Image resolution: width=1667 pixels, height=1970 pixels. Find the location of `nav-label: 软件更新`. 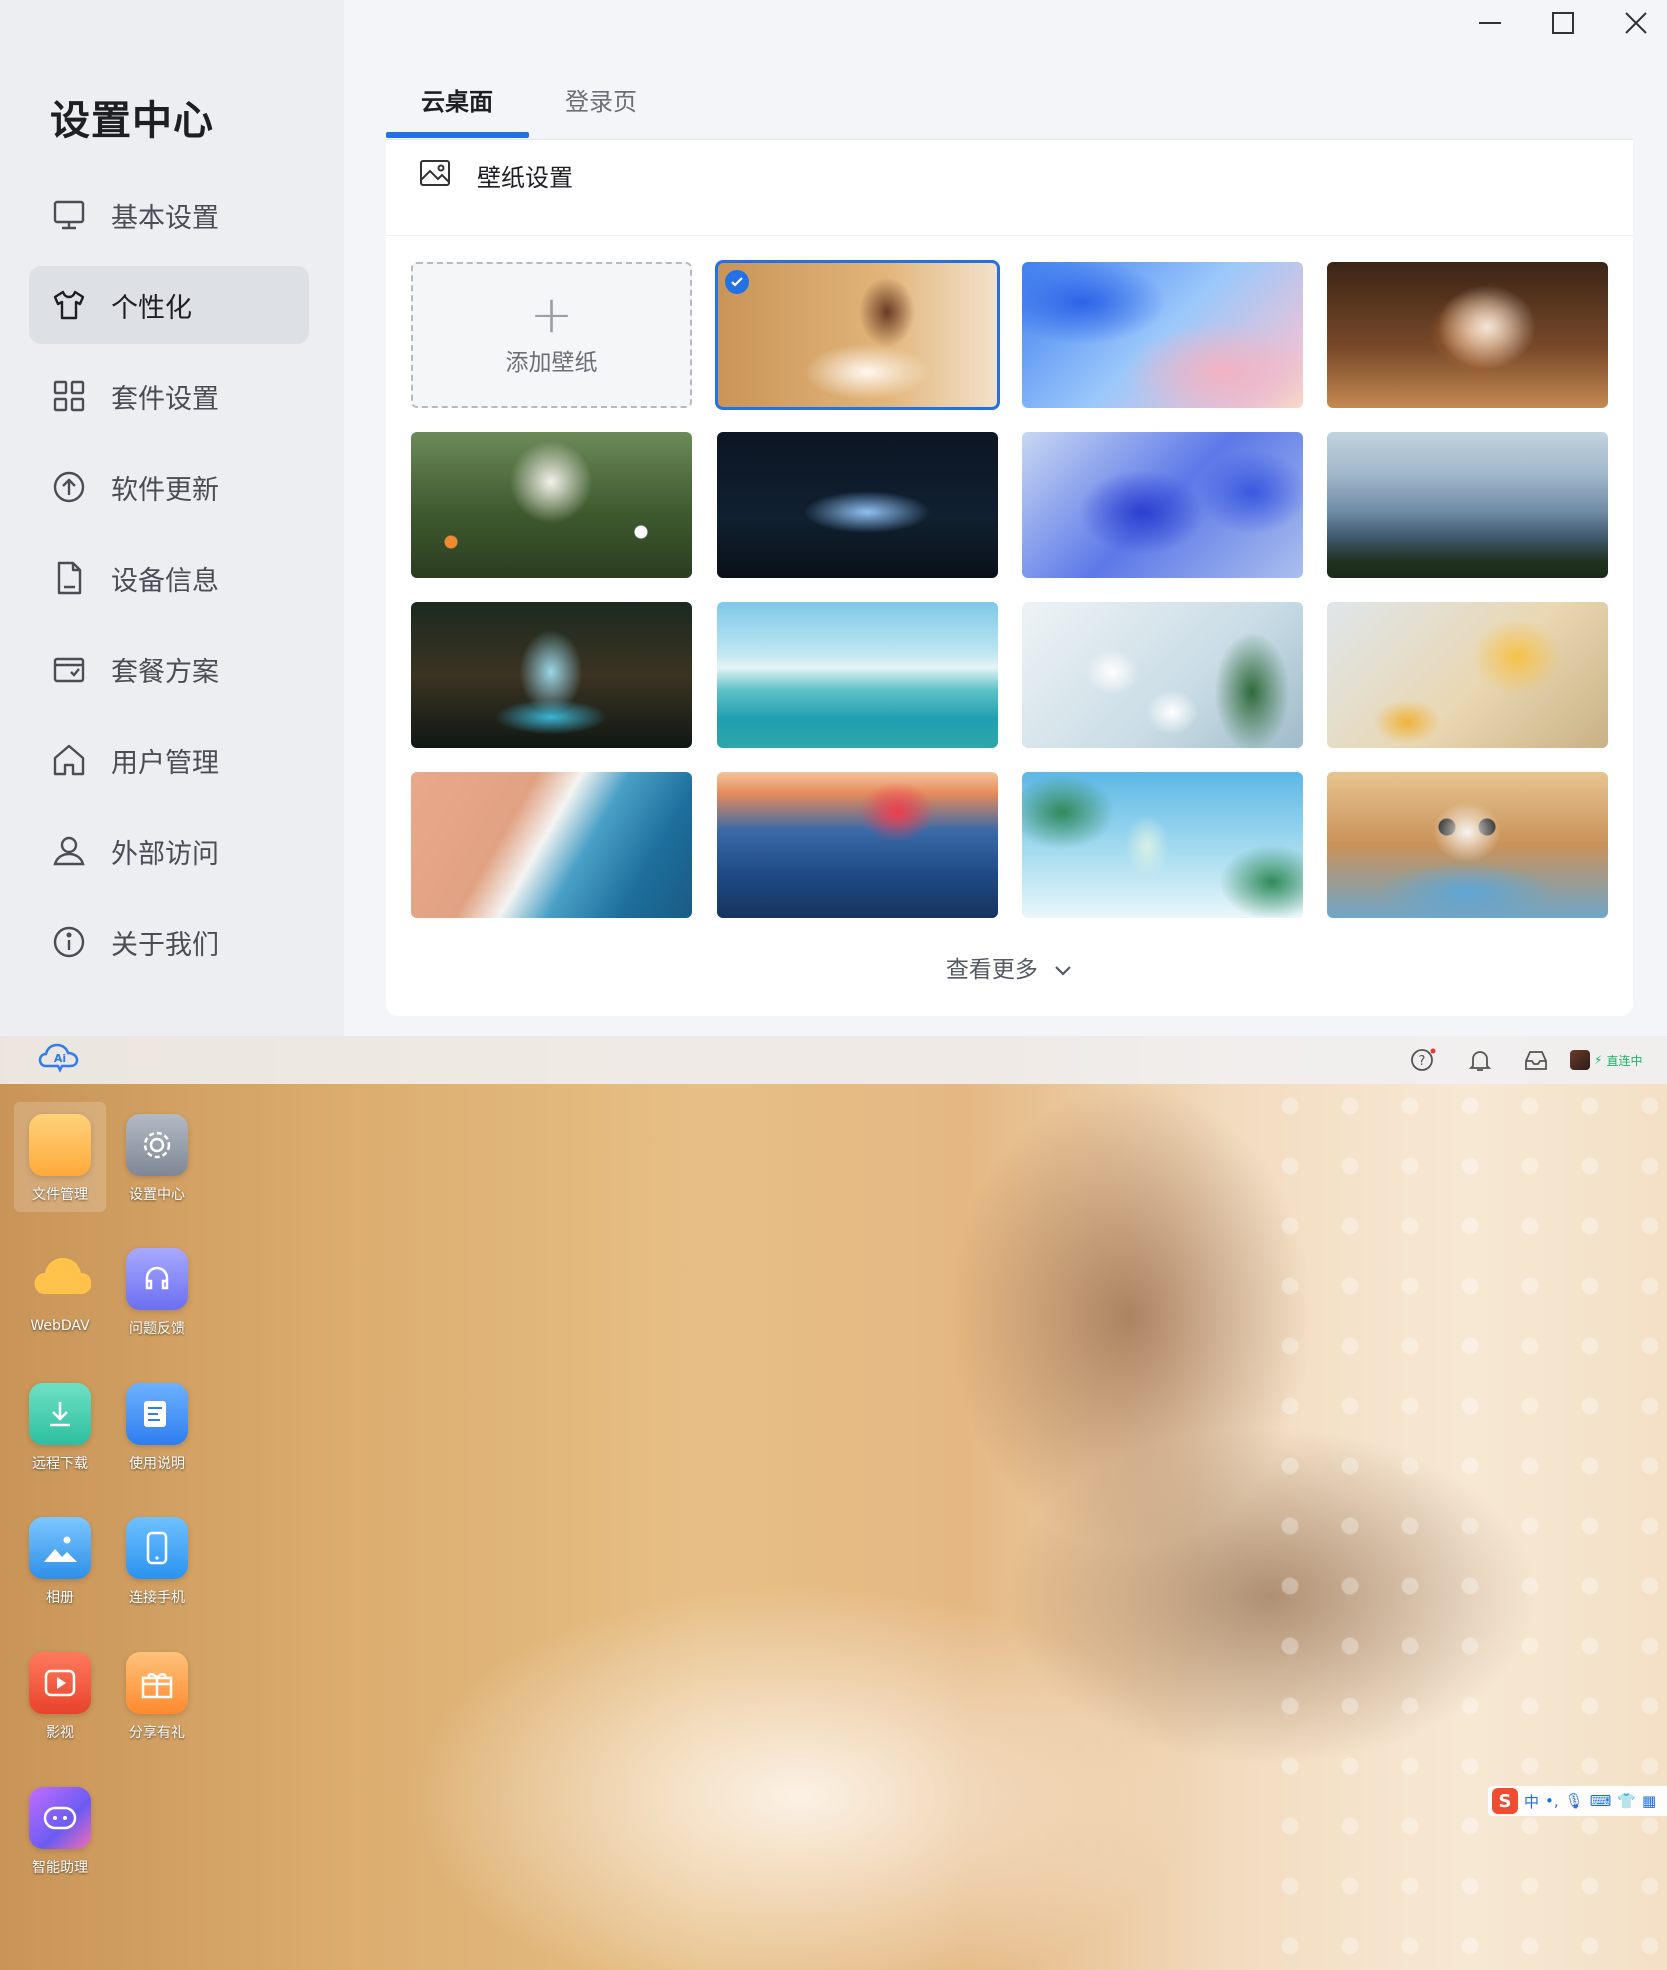

nav-label: 软件更新 is located at coordinates (165, 490).